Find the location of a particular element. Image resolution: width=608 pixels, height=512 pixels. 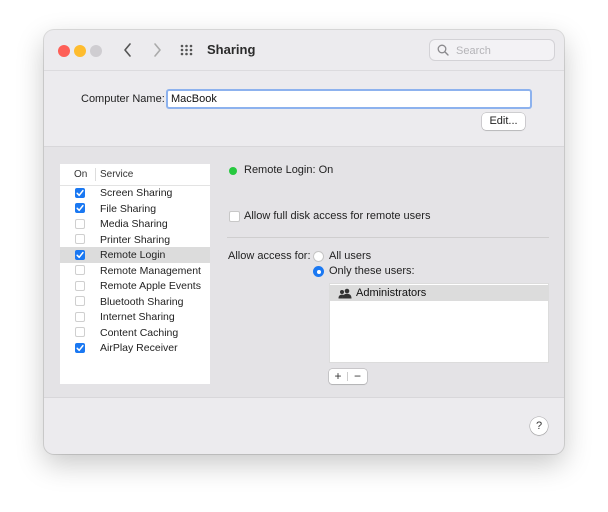

computer-name-label: Computer Name: is located at coordinates (123, 99).